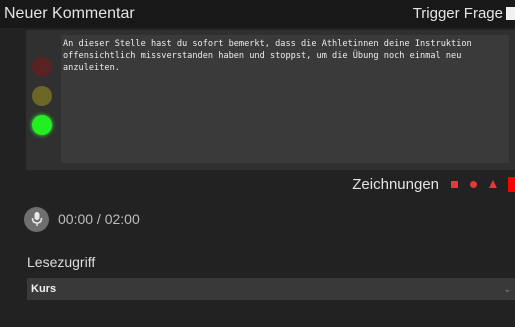  What do you see at coordinates (395, 184) in the screenshot?
I see `drawings-label: Zeichnungen` at bounding box center [395, 184].